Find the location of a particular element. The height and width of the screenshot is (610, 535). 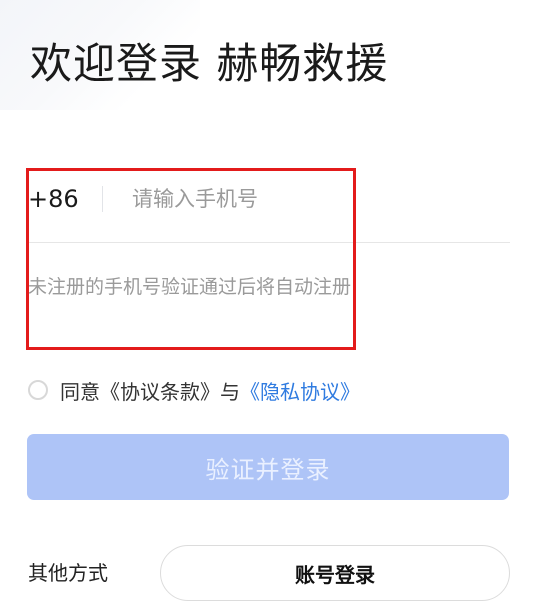

privacy-policy-link: 《隐私协议》 is located at coordinates (300, 390).